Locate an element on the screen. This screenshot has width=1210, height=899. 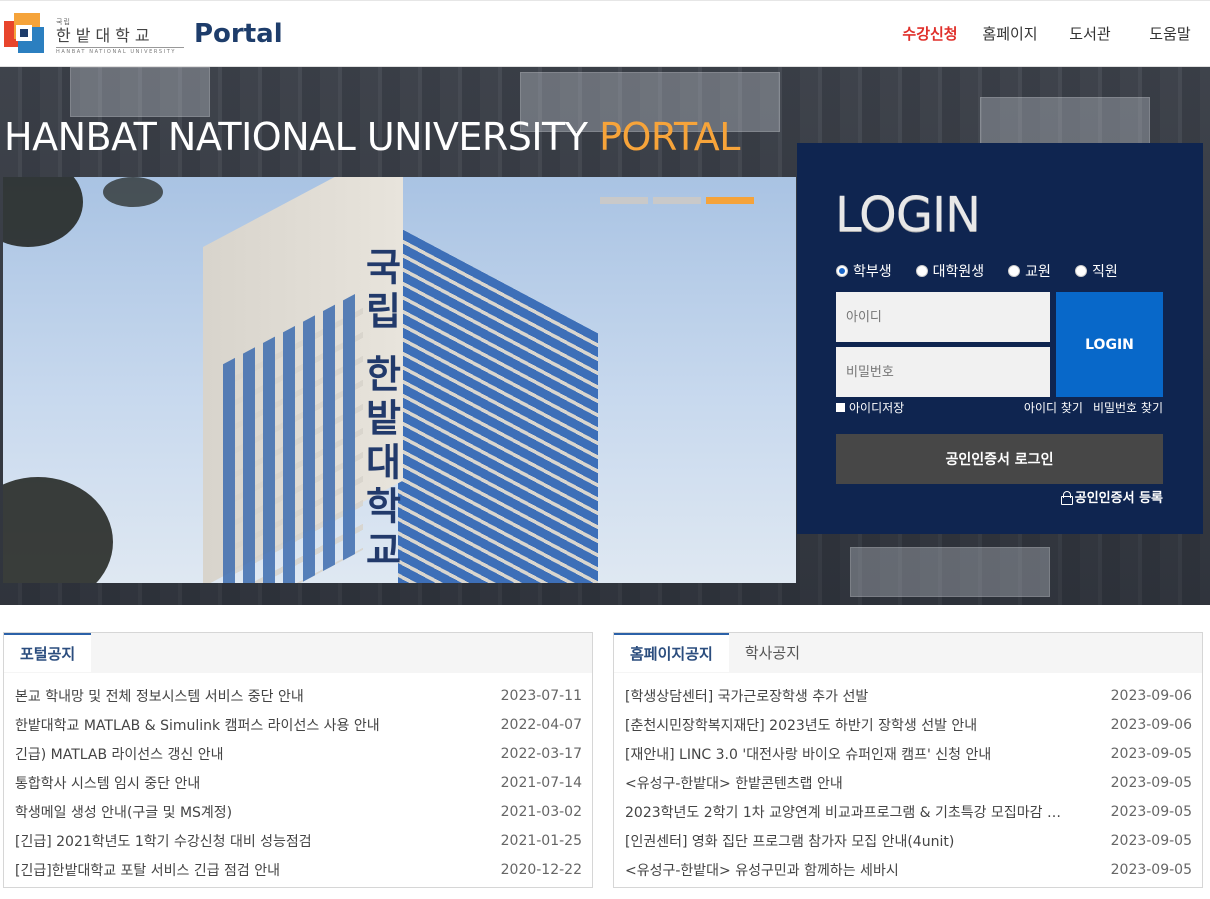
password-input is located at coordinates (943, 372).